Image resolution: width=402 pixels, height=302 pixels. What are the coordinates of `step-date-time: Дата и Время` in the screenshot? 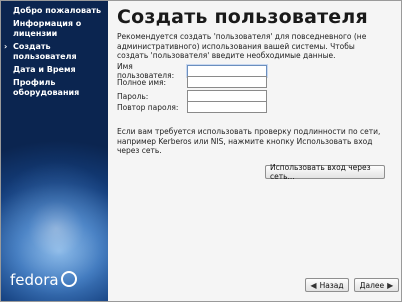 It's located at (54, 70).